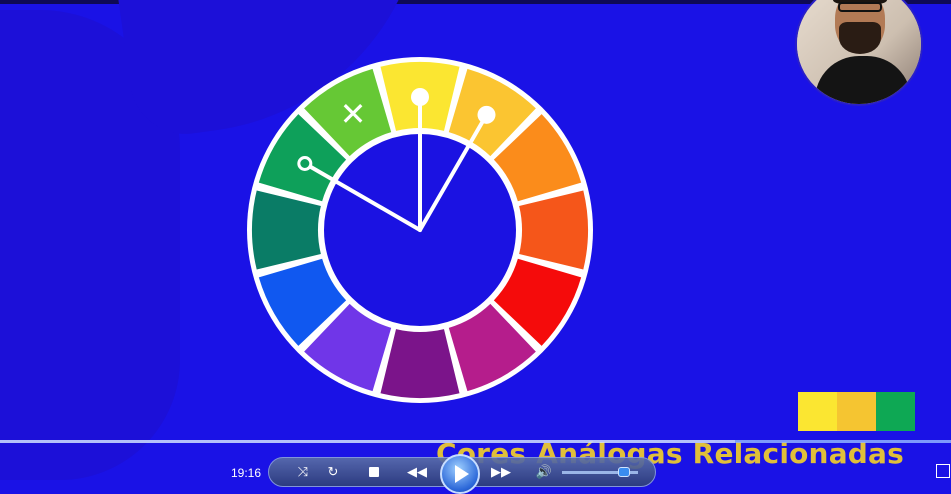 This screenshot has height=494, width=951. I want to click on next-icon: ▶▶, so click(501, 472).